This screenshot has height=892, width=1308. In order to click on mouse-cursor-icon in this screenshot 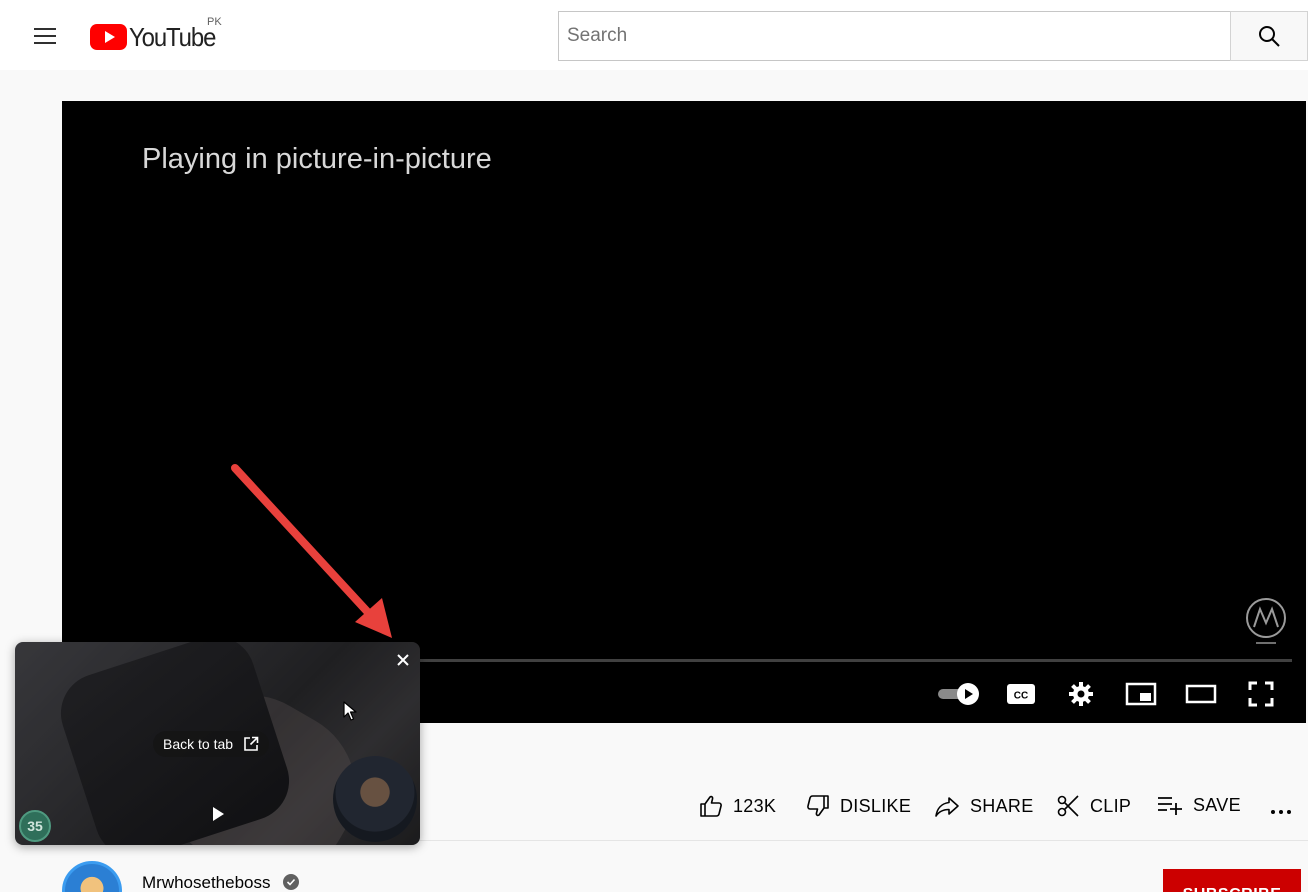, I will do `click(350, 711)`.